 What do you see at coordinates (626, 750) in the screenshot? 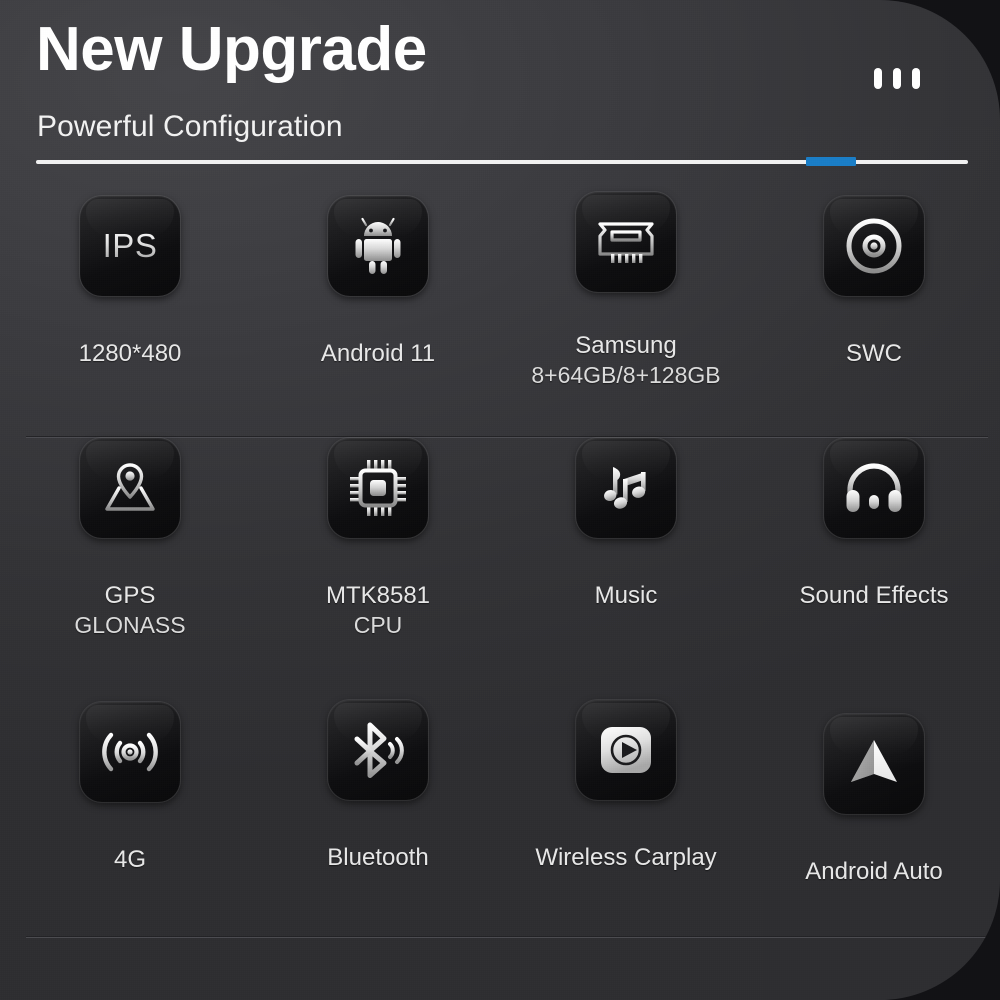
I see `carplay-icon` at bounding box center [626, 750].